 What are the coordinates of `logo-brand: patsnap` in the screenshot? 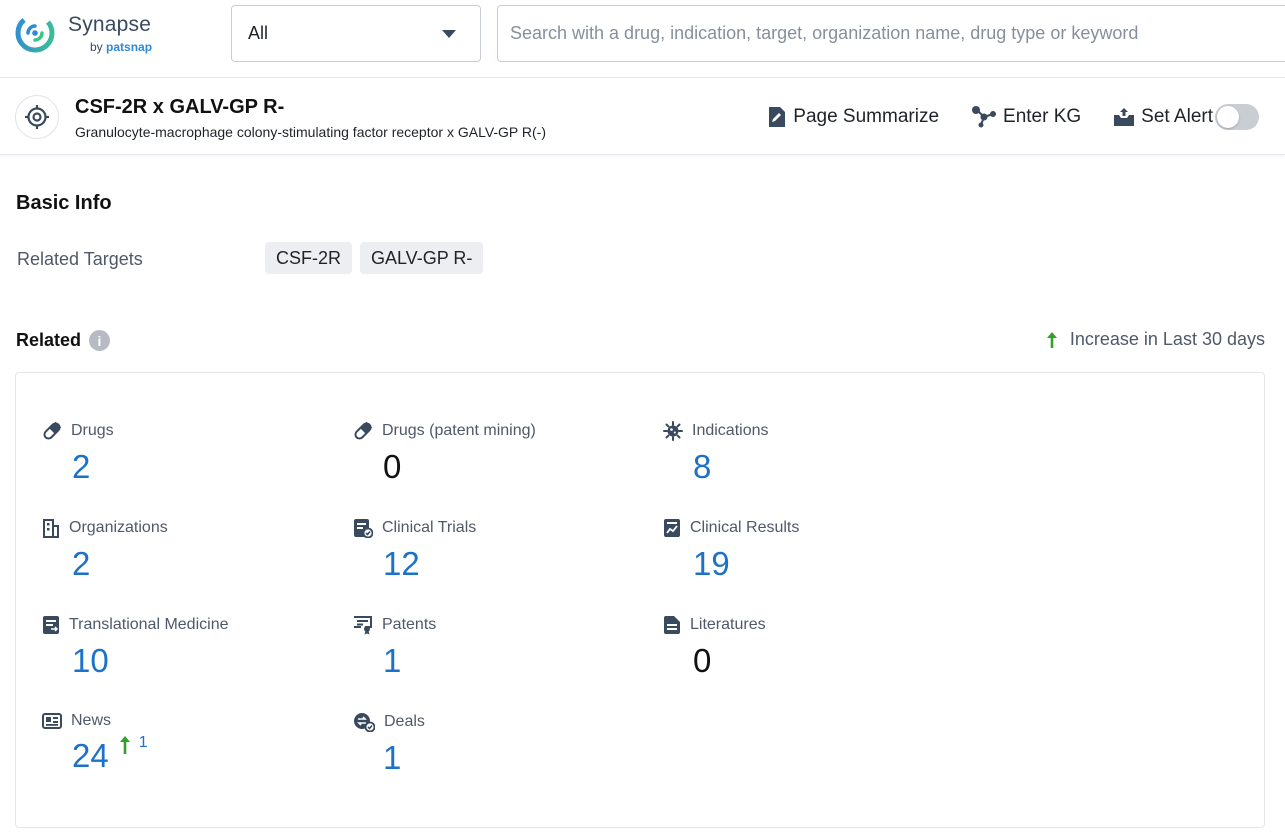 It's located at (129, 47).